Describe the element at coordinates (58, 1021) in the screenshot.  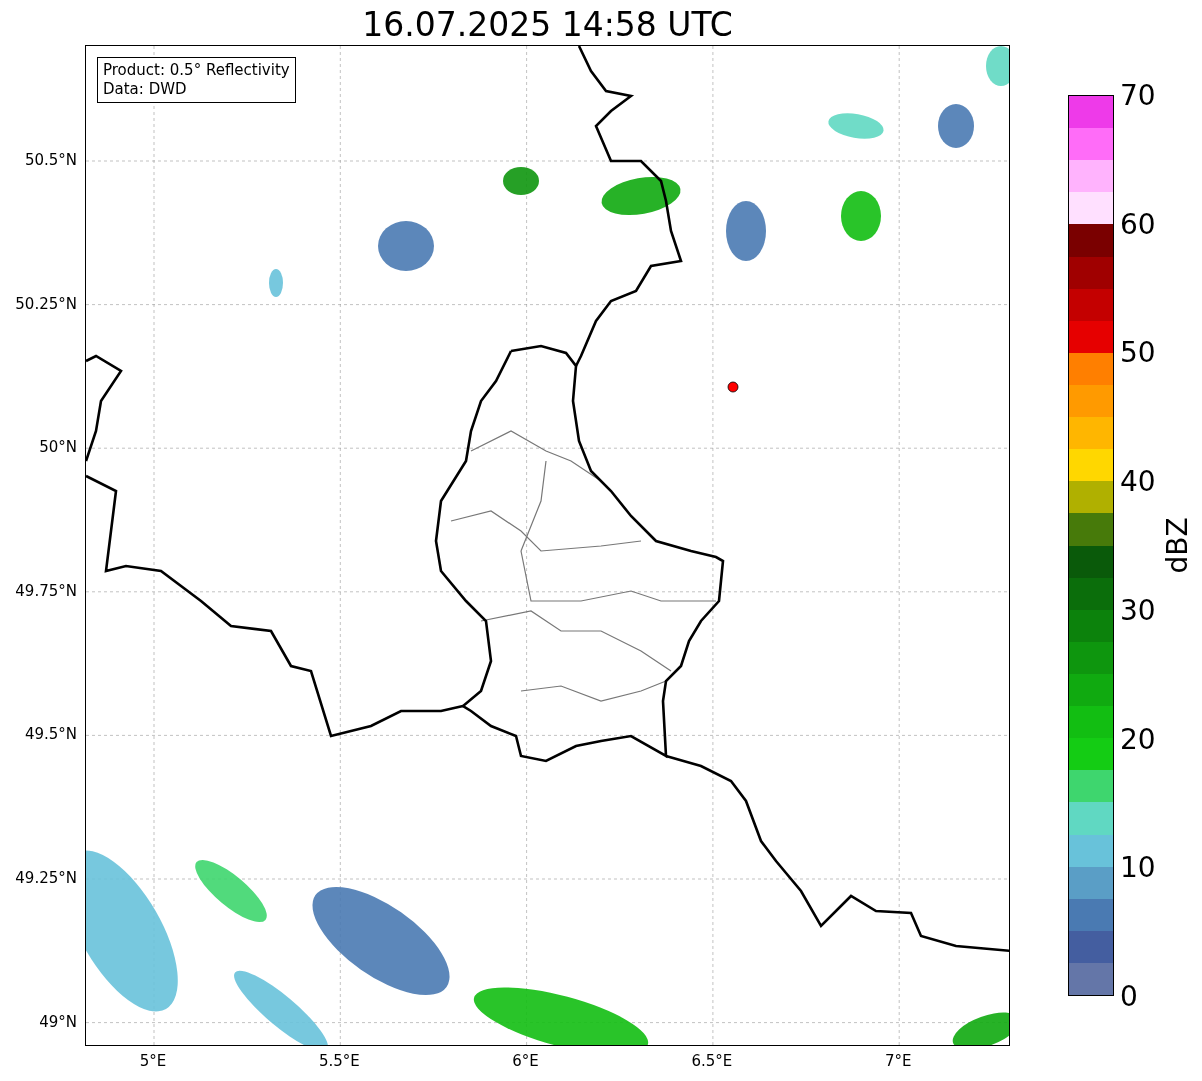
I see `latitude-label: 49°N` at that location.